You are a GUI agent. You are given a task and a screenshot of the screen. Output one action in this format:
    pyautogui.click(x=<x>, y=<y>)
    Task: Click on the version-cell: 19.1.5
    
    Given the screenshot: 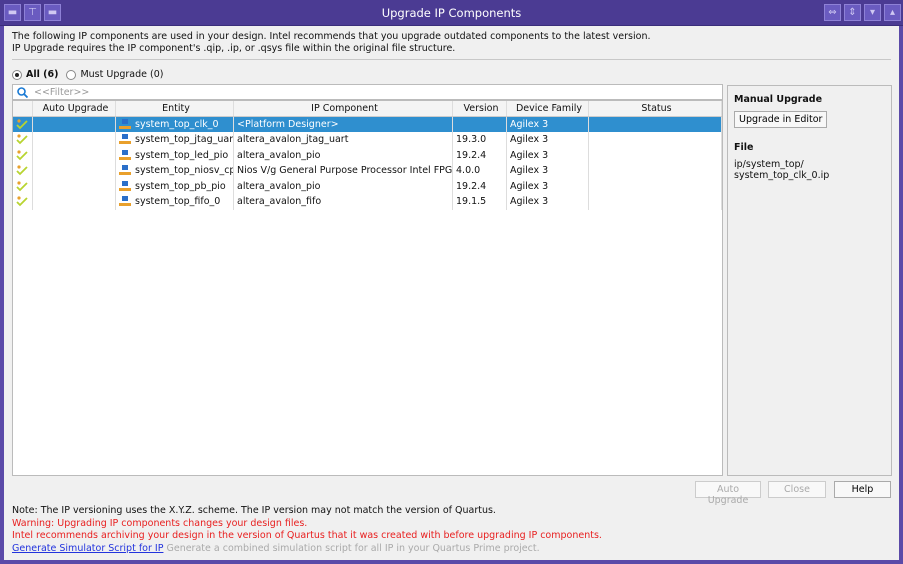 What is the action you would take?
    pyautogui.click(x=480, y=202)
    